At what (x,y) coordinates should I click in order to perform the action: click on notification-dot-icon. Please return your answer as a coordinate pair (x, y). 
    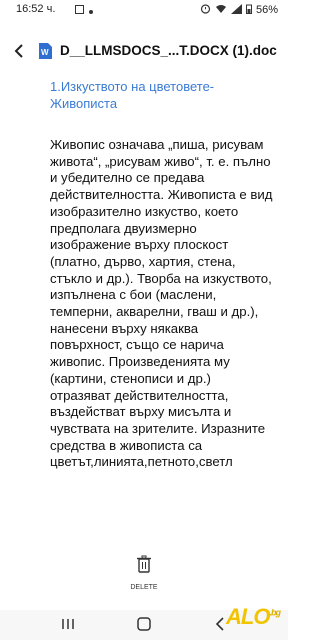
    Looking at the image, I should click on (91, 11).